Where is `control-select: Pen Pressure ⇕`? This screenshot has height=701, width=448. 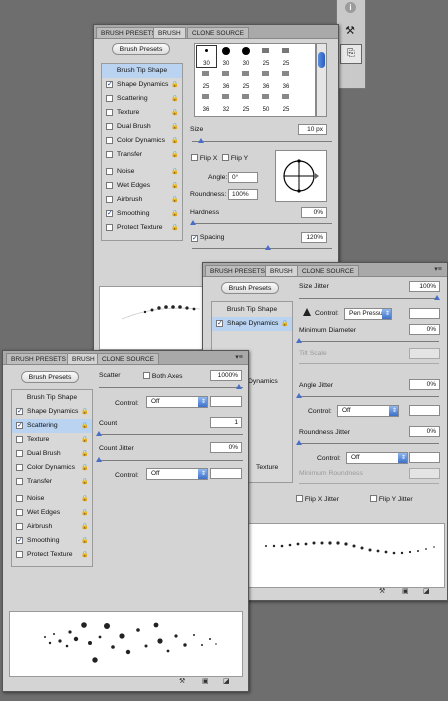 control-select: Pen Pressure ⇕ is located at coordinates (368, 314).